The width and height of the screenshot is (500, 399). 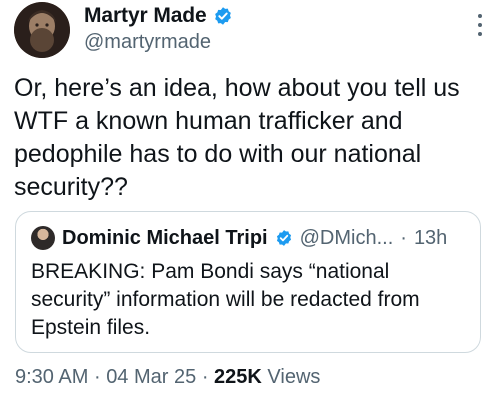 I want to click on tweet-meta: 9:30 AM · 04 Mar 25 · 225K Views, so click(x=167, y=377).